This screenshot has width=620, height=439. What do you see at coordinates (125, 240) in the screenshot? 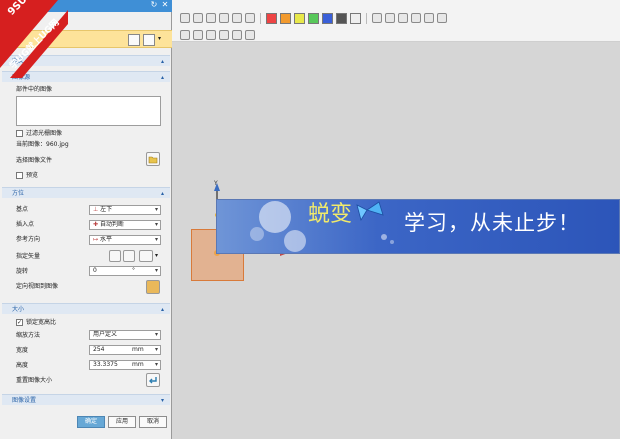
I see `reference-direction-select: ↦ 水平 ▾` at bounding box center [125, 240].